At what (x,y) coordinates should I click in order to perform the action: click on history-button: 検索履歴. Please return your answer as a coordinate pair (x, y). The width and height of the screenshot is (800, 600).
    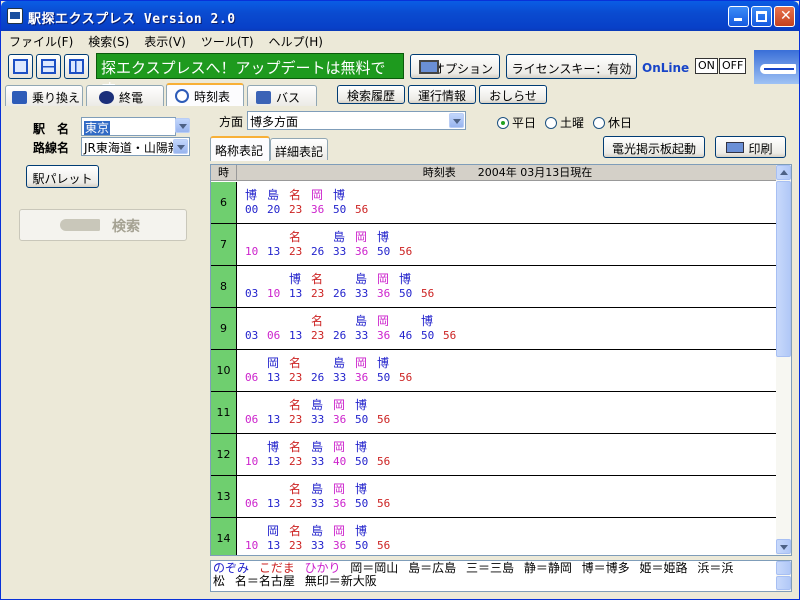
    Looking at the image, I should click on (371, 94).